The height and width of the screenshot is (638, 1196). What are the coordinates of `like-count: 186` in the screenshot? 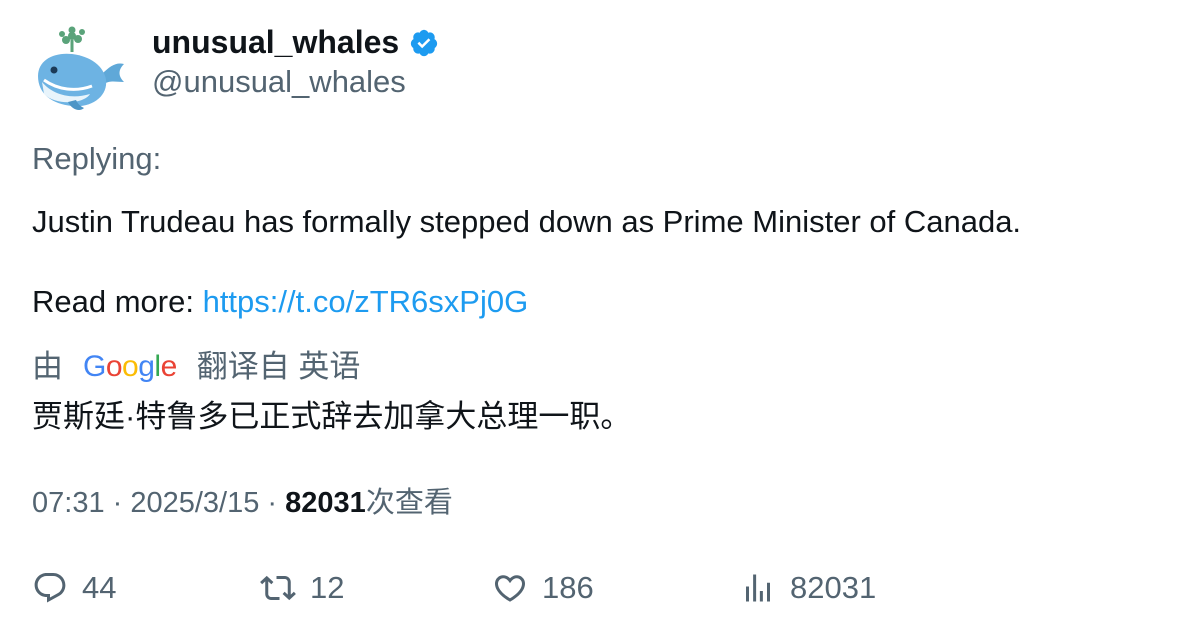 It's located at (568, 587).